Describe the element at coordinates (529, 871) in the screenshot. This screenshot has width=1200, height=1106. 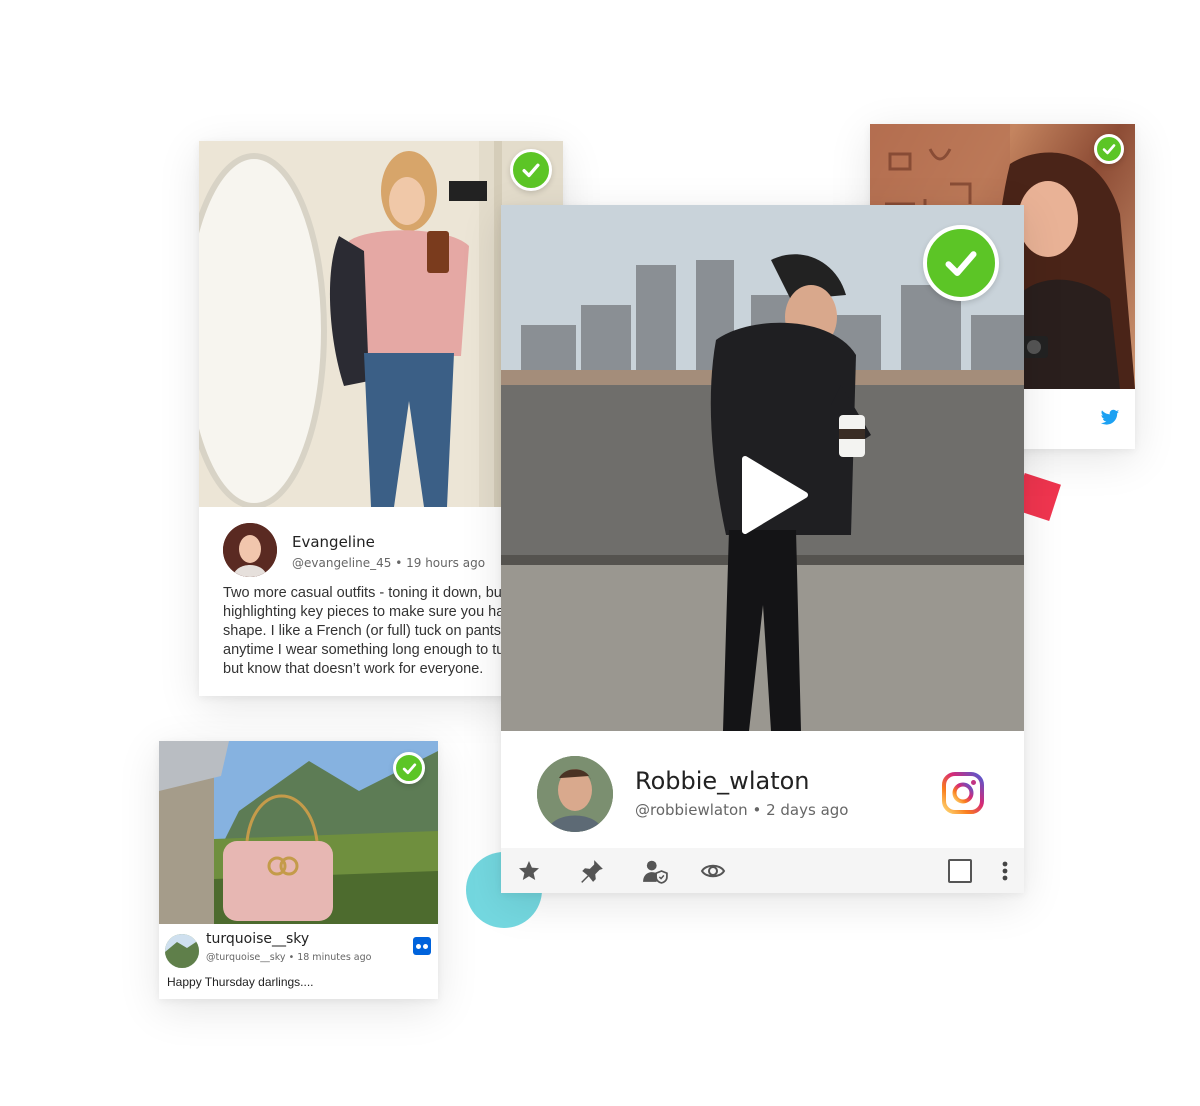
I see `star-icon` at that location.